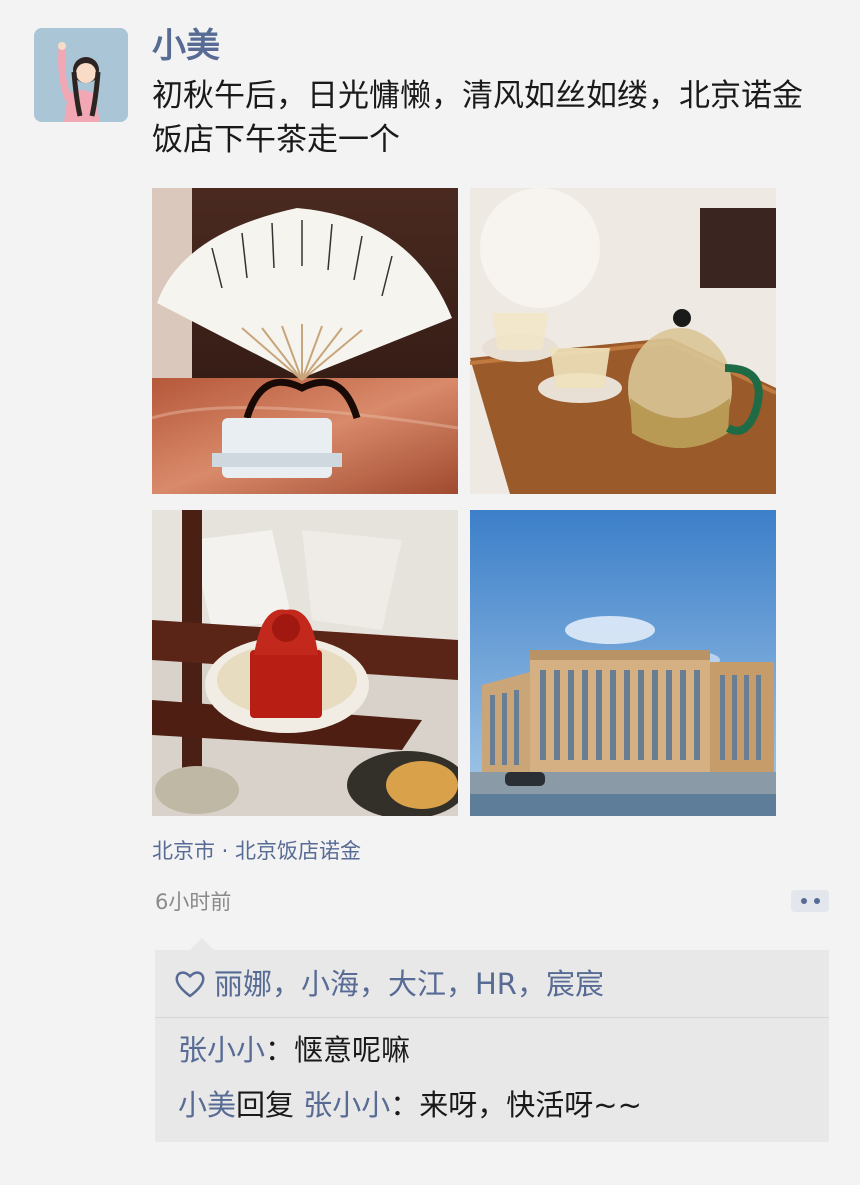  I want to click on photo-red-seal, so click(305, 663).